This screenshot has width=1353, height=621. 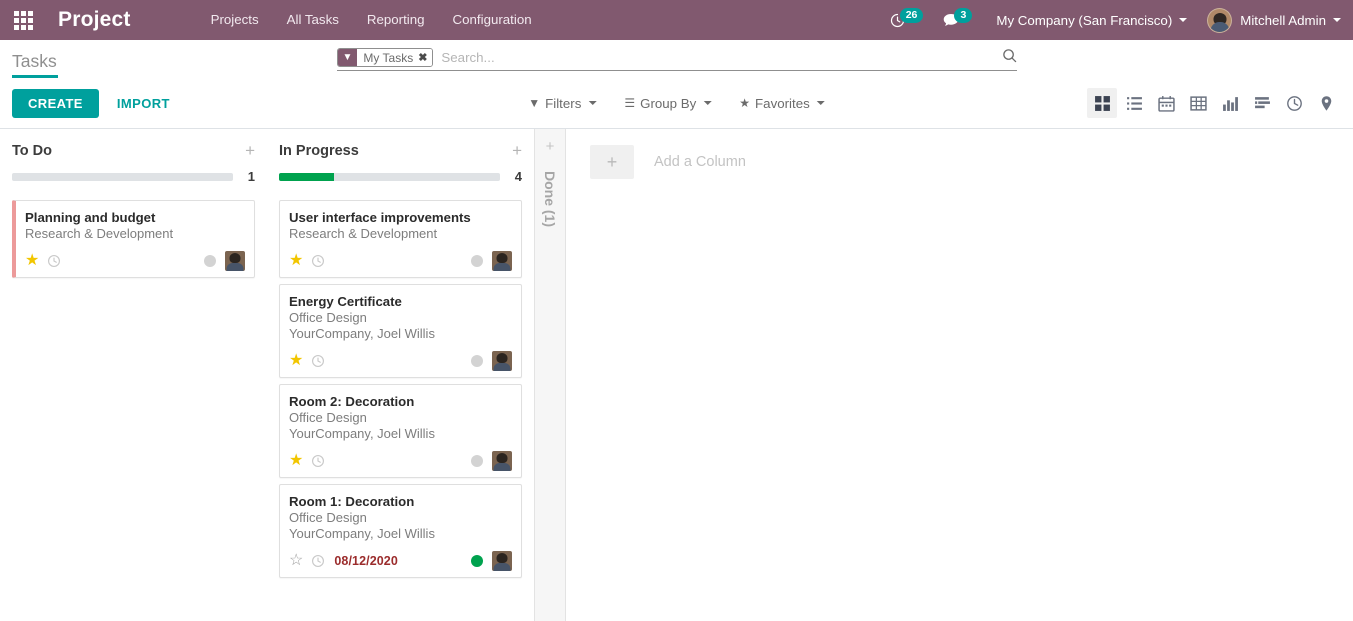 I want to click on apps-menu-toggle, so click(x=23, y=20).